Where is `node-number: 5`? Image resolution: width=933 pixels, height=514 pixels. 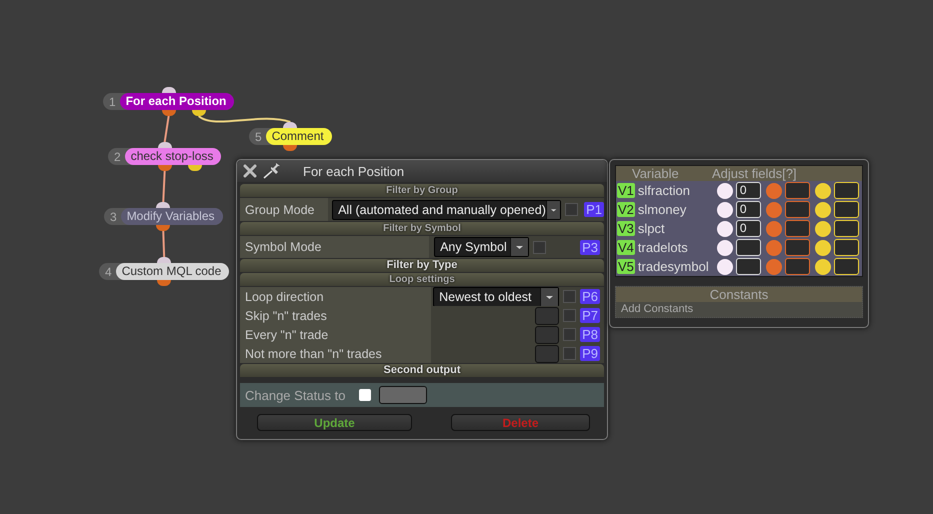
node-number: 5 is located at coordinates (258, 137).